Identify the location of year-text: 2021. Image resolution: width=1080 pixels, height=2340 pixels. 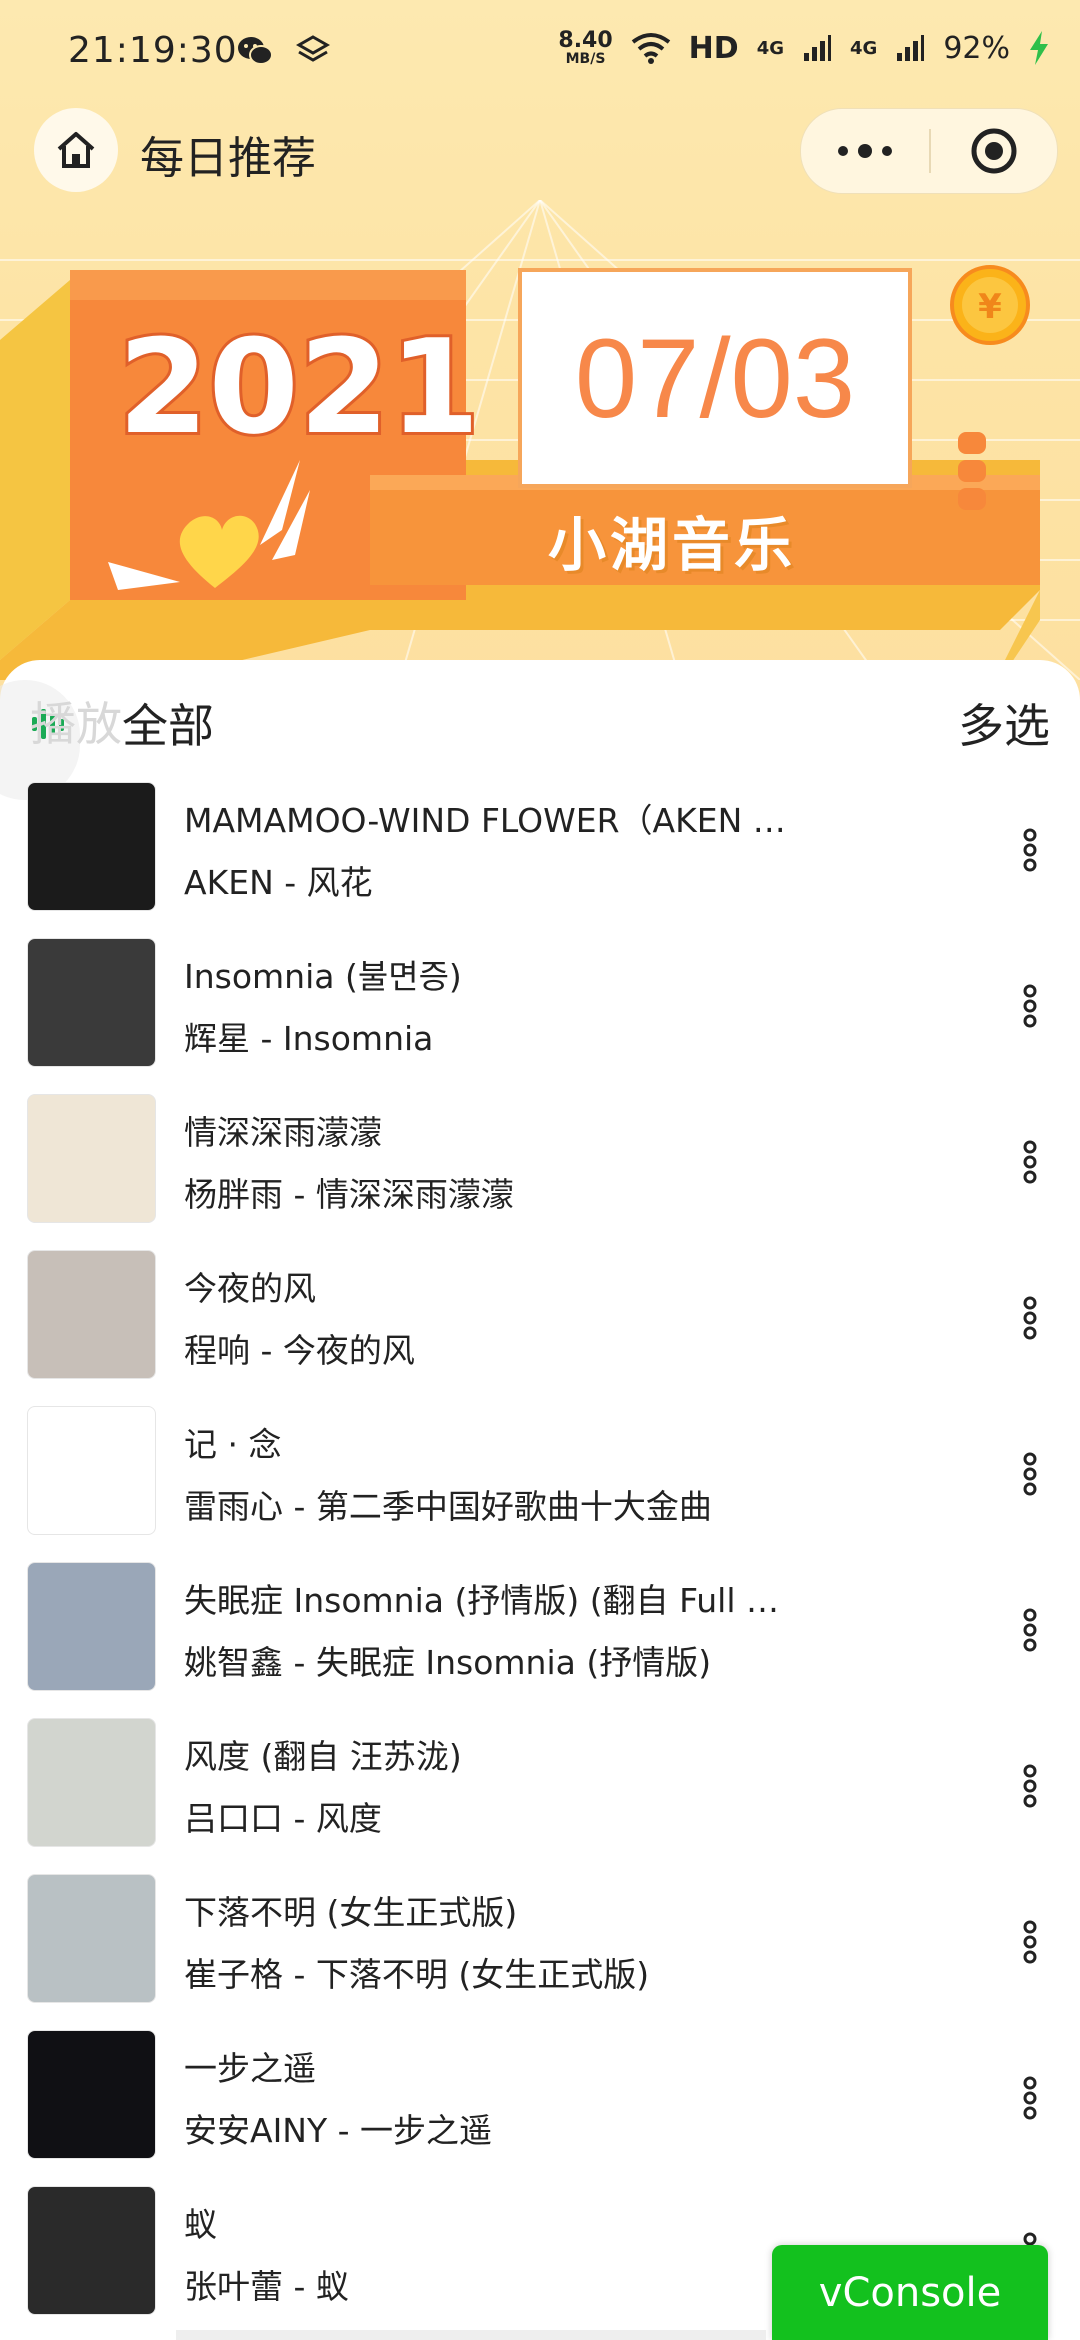
(299, 387).